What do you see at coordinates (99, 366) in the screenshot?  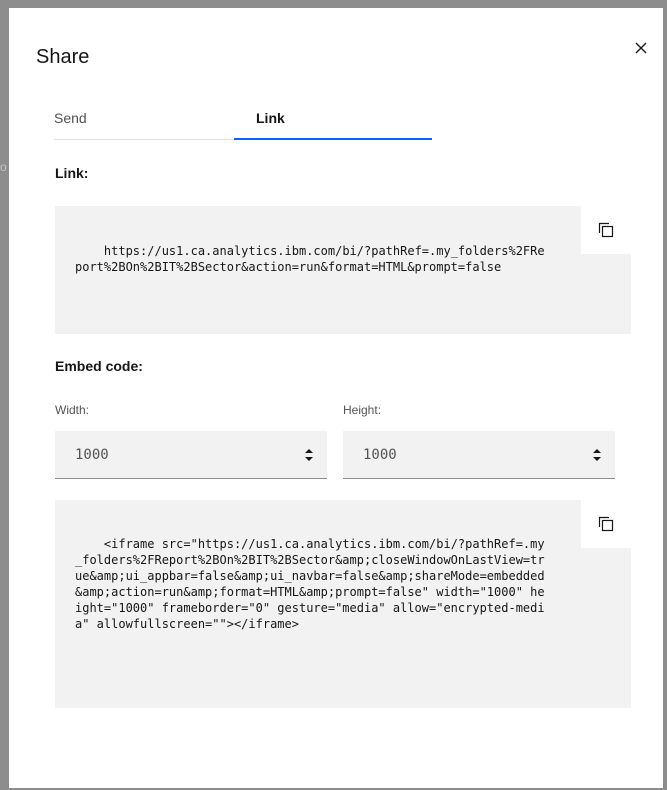 I see `embed-code-label: Embed code:` at bounding box center [99, 366].